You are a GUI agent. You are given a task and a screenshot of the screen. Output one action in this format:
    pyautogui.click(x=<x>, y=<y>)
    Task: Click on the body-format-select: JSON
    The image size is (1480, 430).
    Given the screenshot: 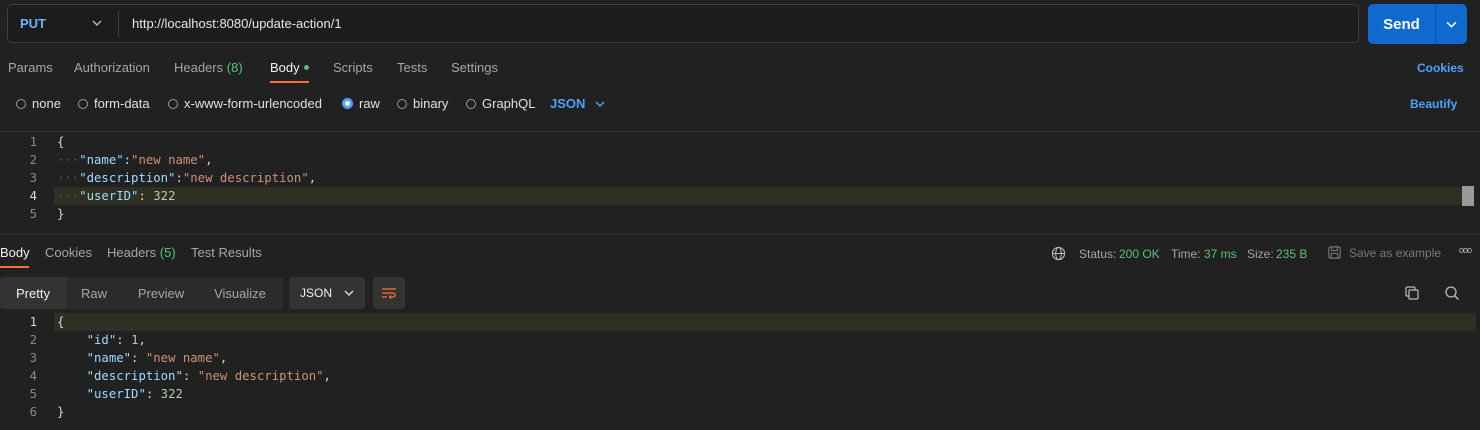 What is the action you would take?
    pyautogui.click(x=577, y=103)
    